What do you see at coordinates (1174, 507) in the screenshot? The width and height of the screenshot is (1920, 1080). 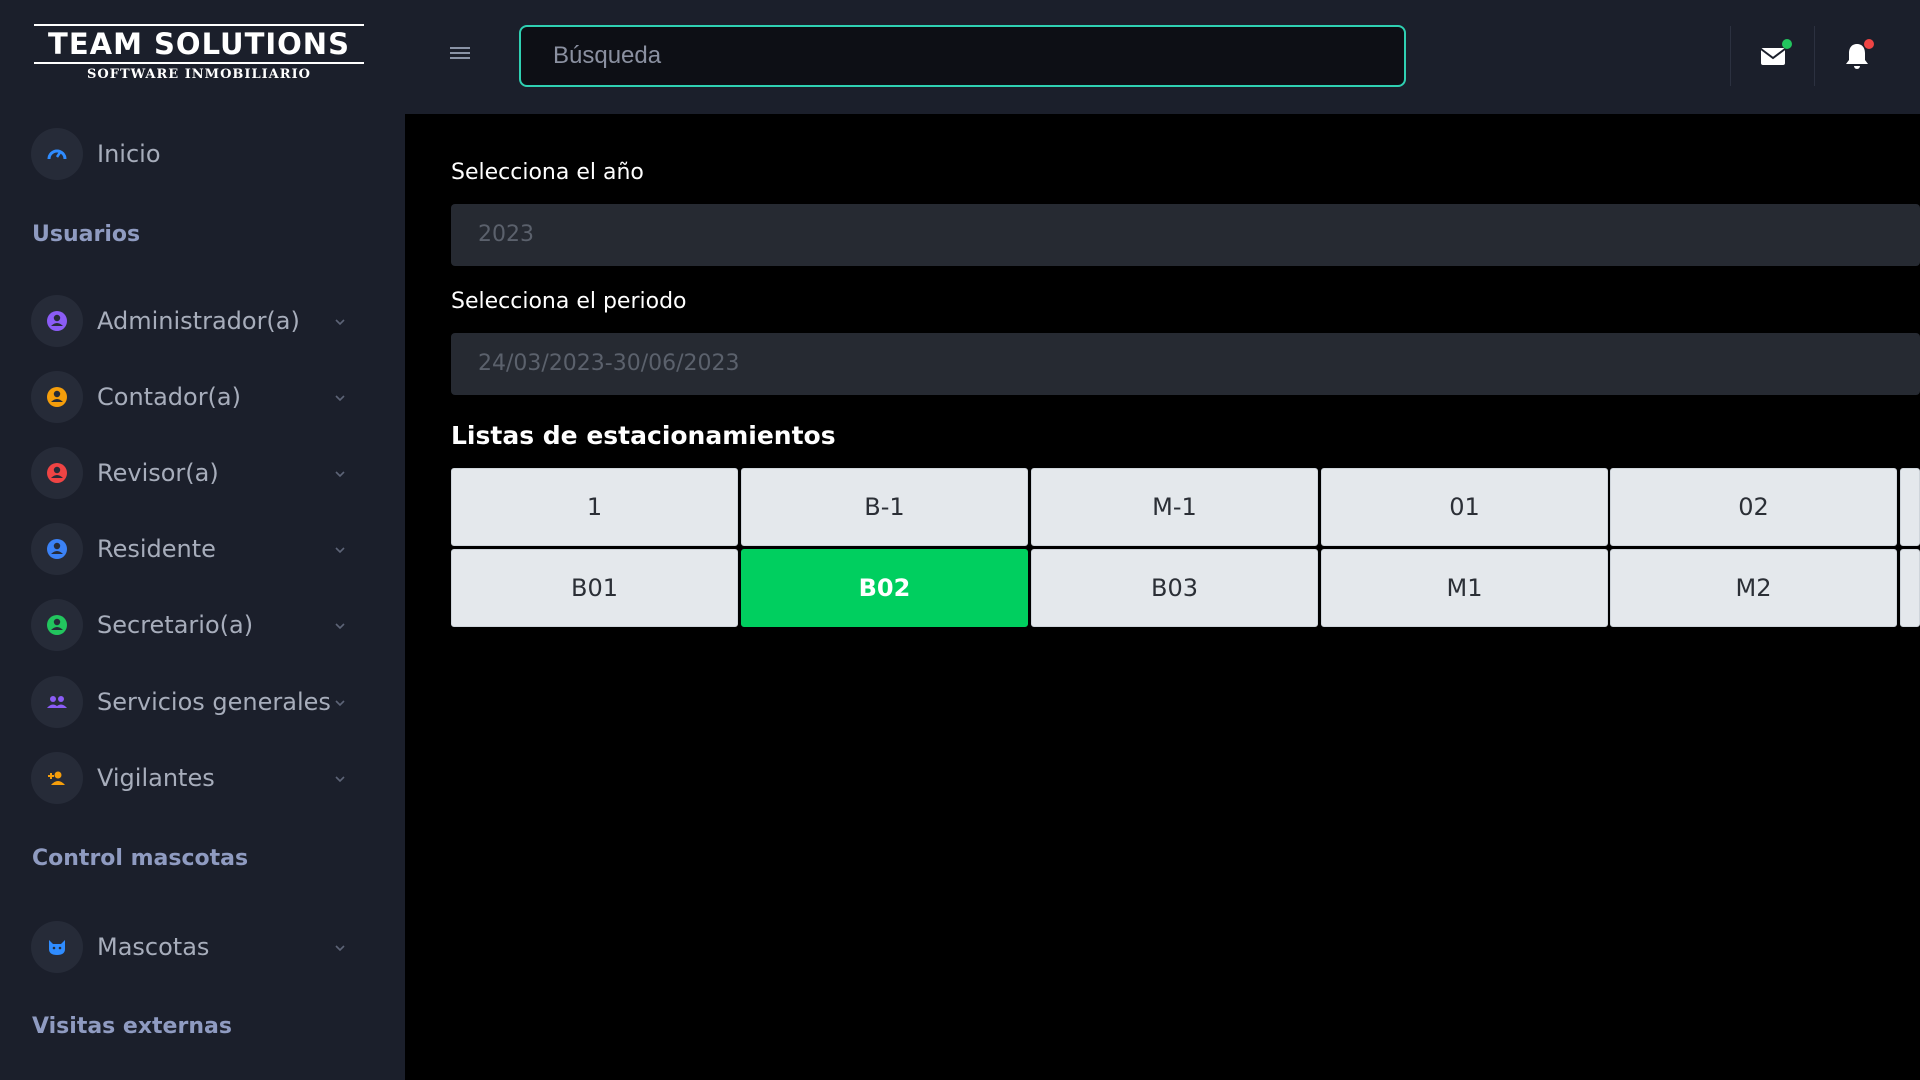 I see `parking-spot: M-1` at bounding box center [1174, 507].